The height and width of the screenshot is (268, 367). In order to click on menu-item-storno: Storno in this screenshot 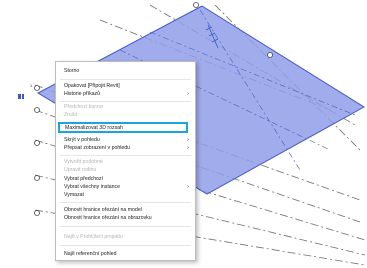, I will do `click(126, 71)`.